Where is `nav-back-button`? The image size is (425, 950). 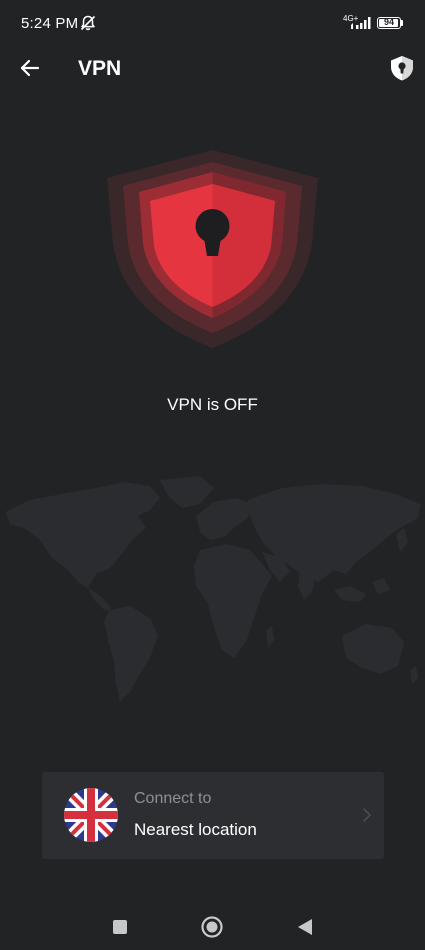 nav-back-button is located at coordinates (305, 927).